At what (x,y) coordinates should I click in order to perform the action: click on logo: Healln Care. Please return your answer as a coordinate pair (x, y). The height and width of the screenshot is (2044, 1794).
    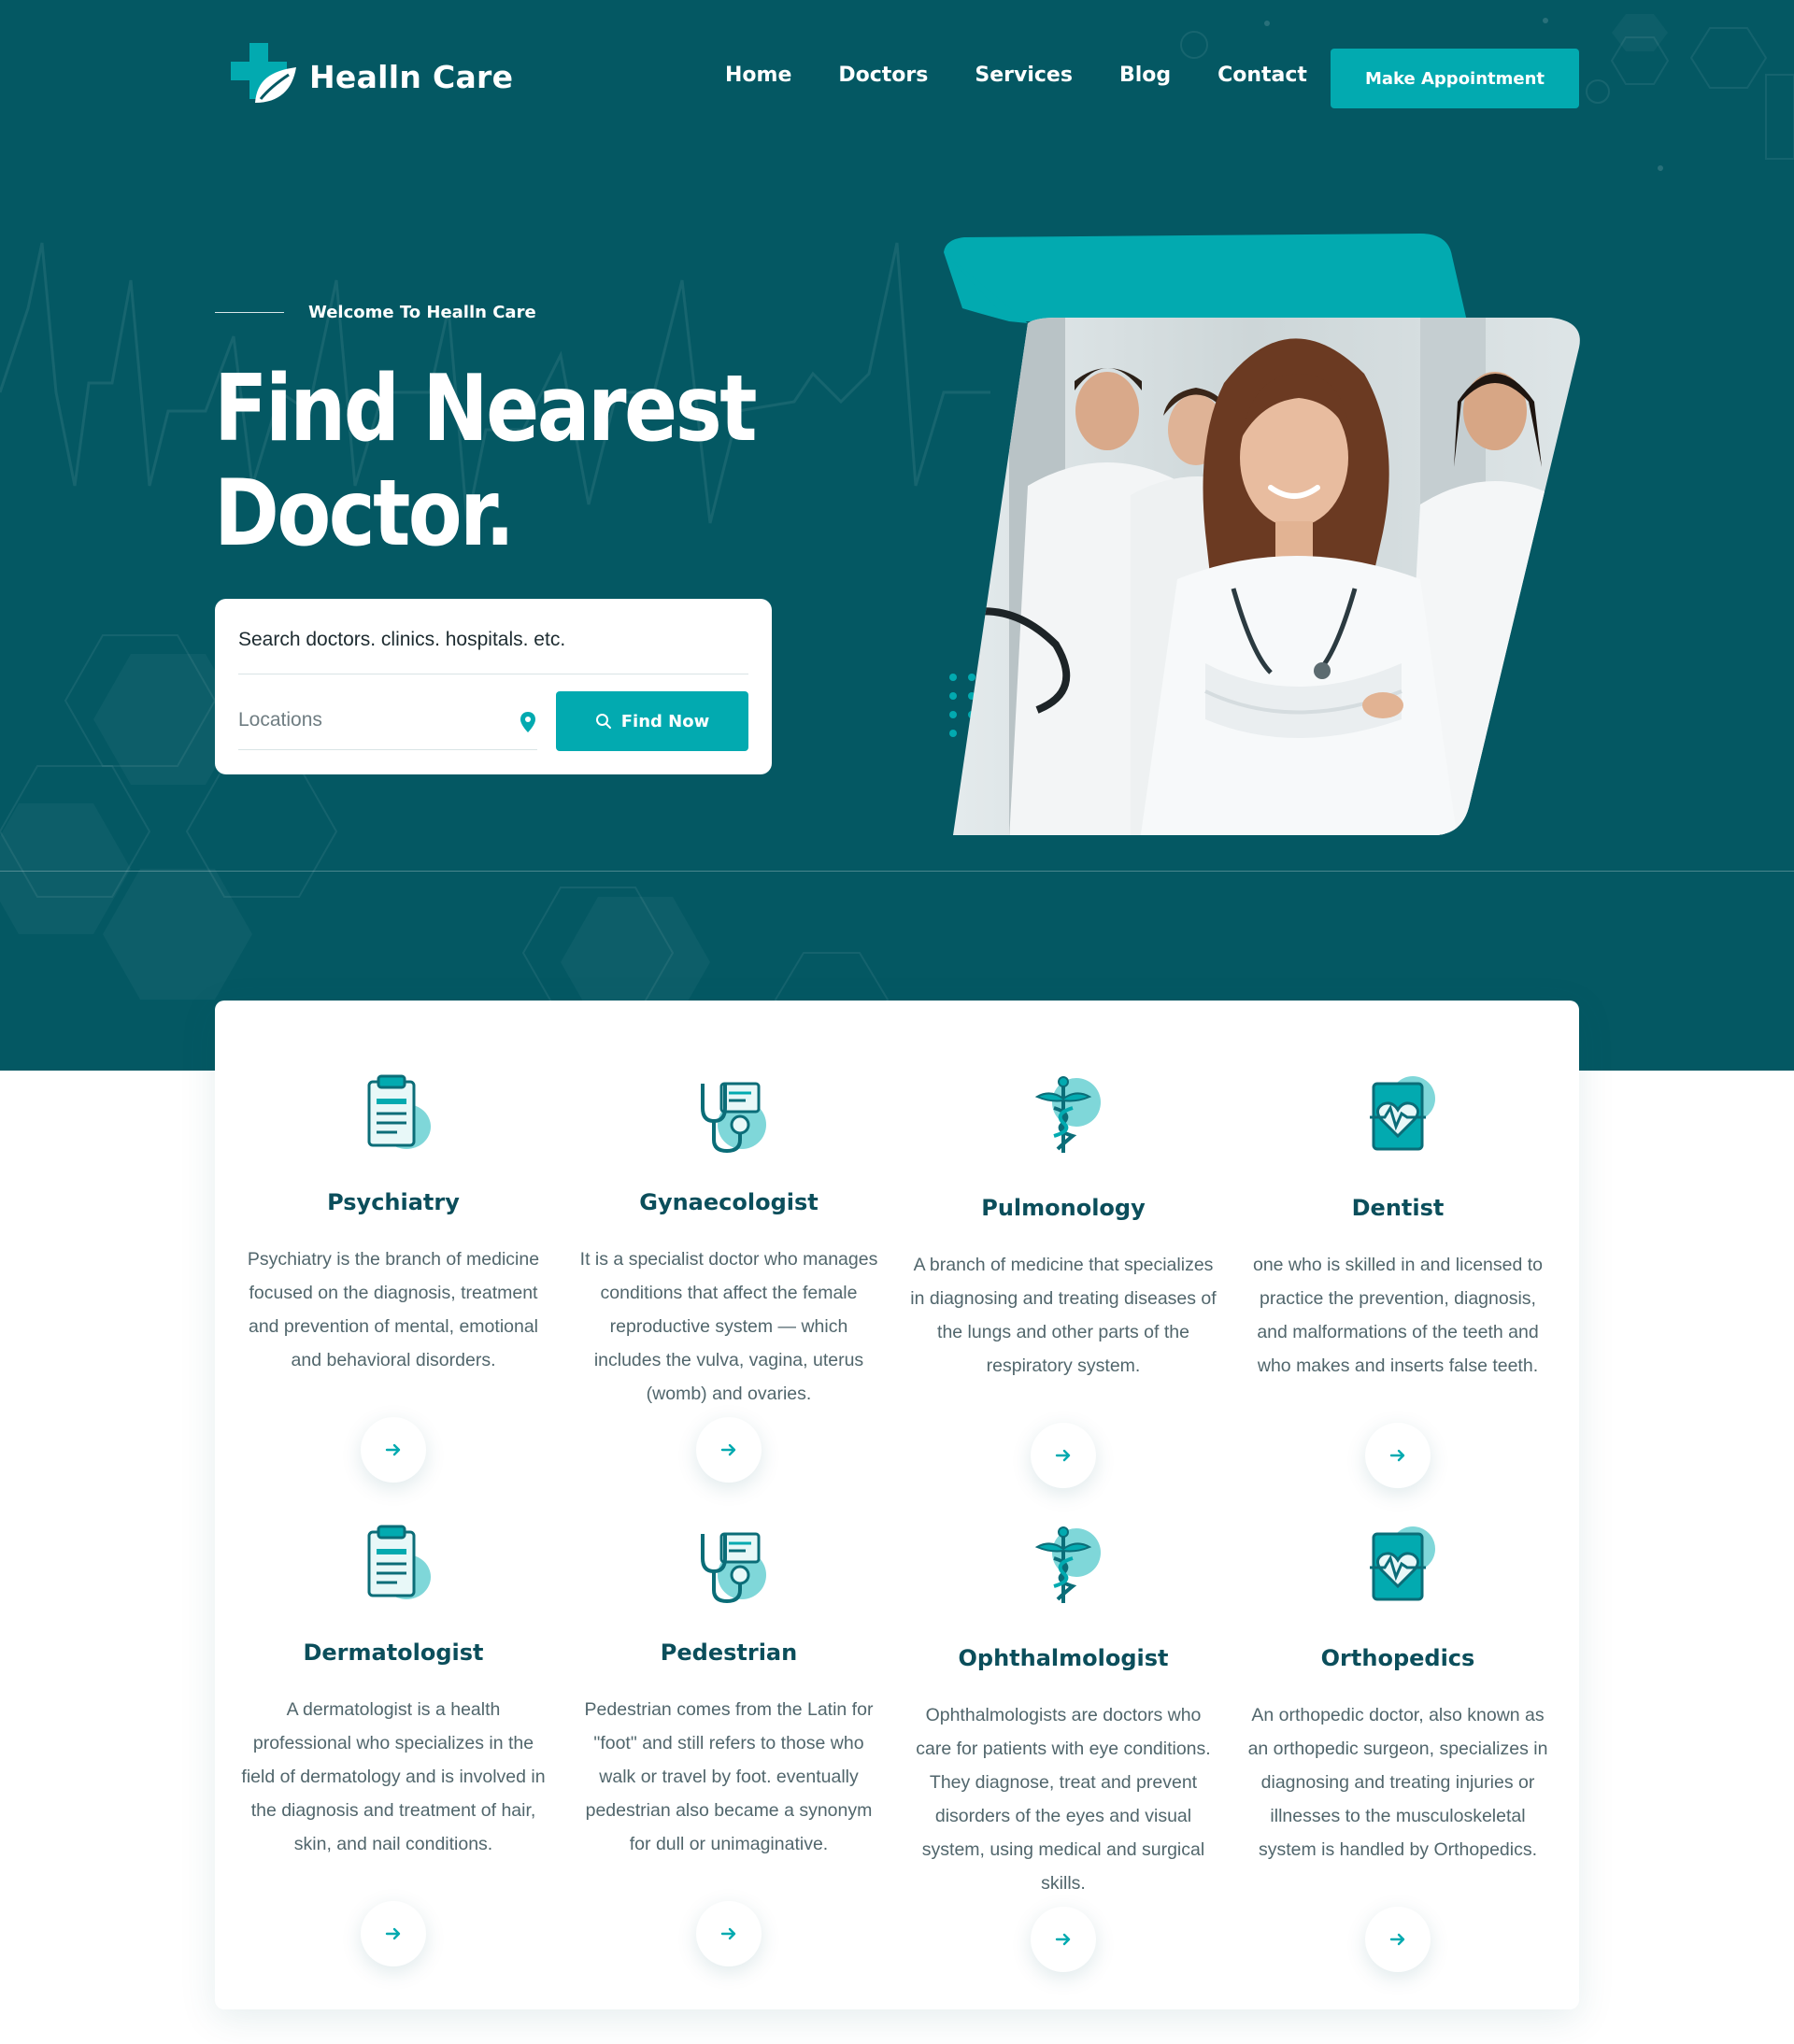
    Looking at the image, I should click on (372, 76).